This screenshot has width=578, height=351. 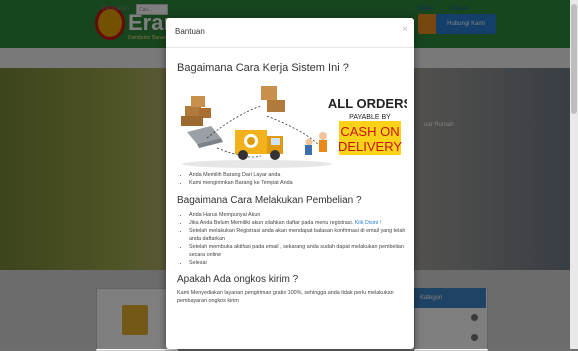 I want to click on modal-title: Bantuan, so click(x=190, y=31).